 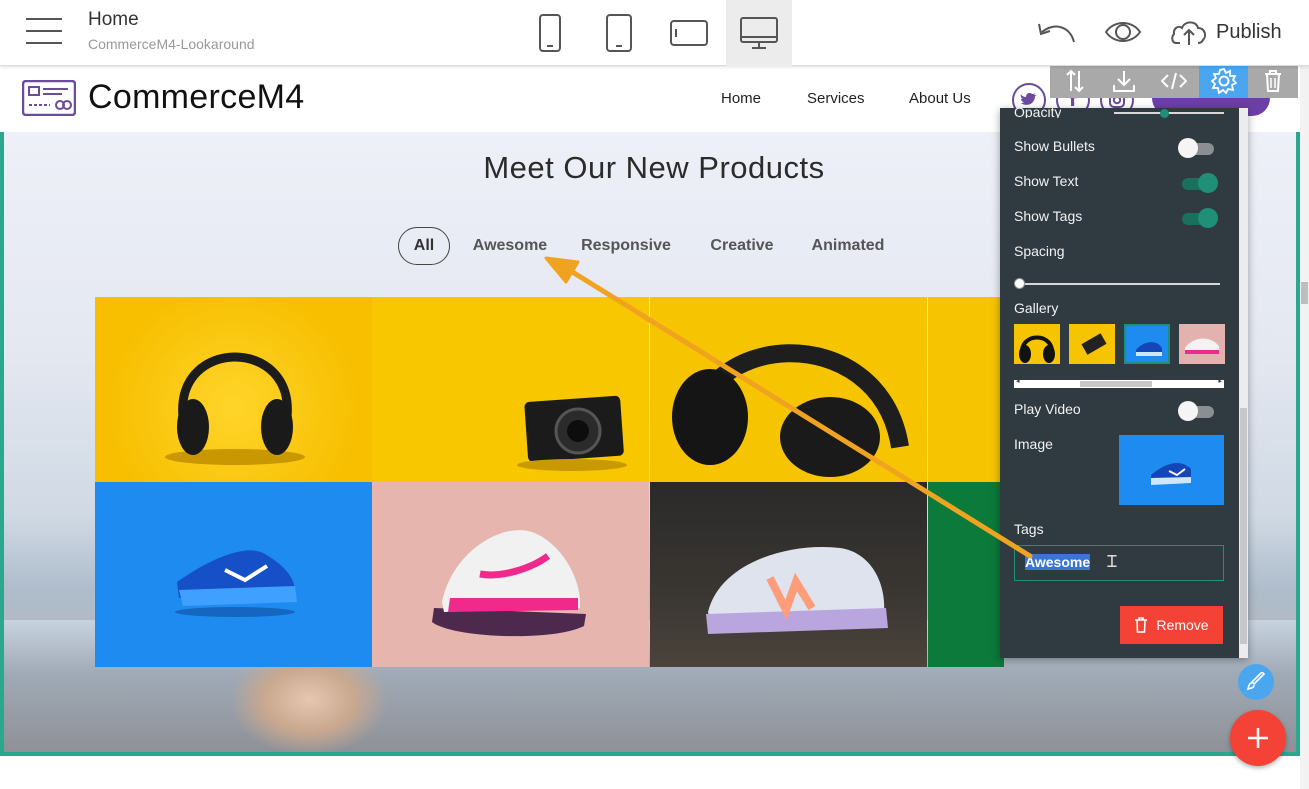 I want to click on page-subtitle: CommerceM4-Lookaround, so click(x=171, y=44).